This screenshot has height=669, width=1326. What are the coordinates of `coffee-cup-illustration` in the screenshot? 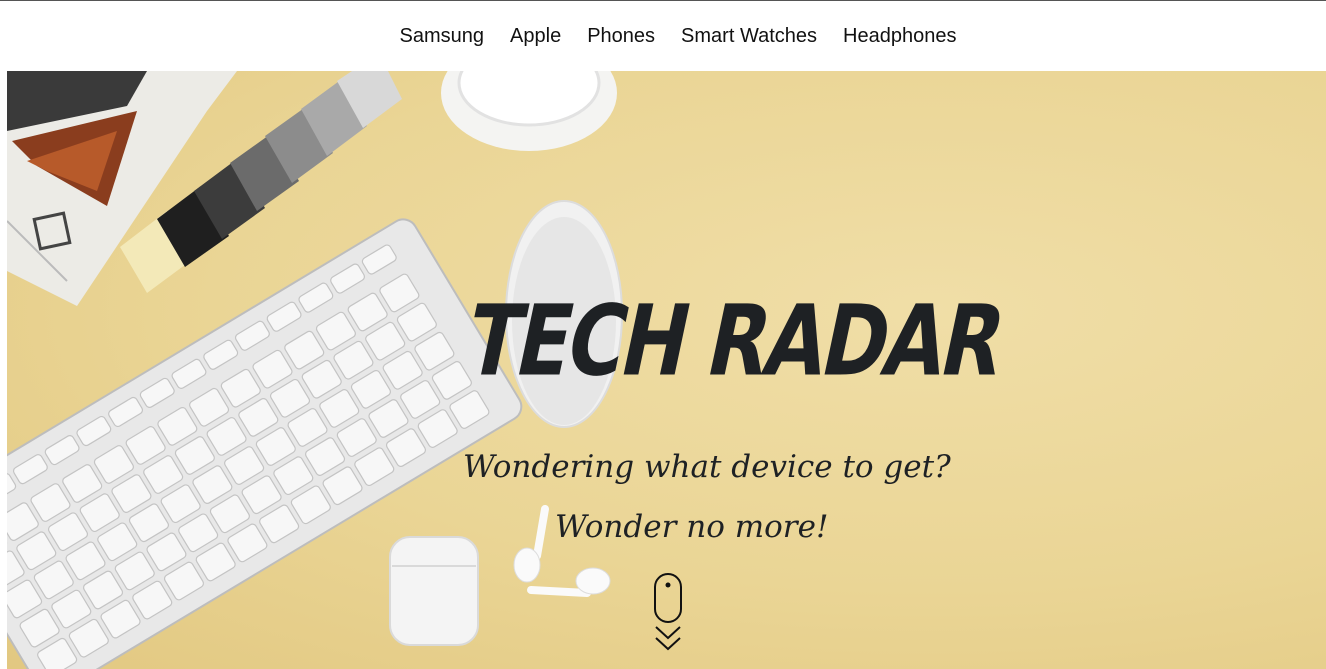 It's located at (529, 111).